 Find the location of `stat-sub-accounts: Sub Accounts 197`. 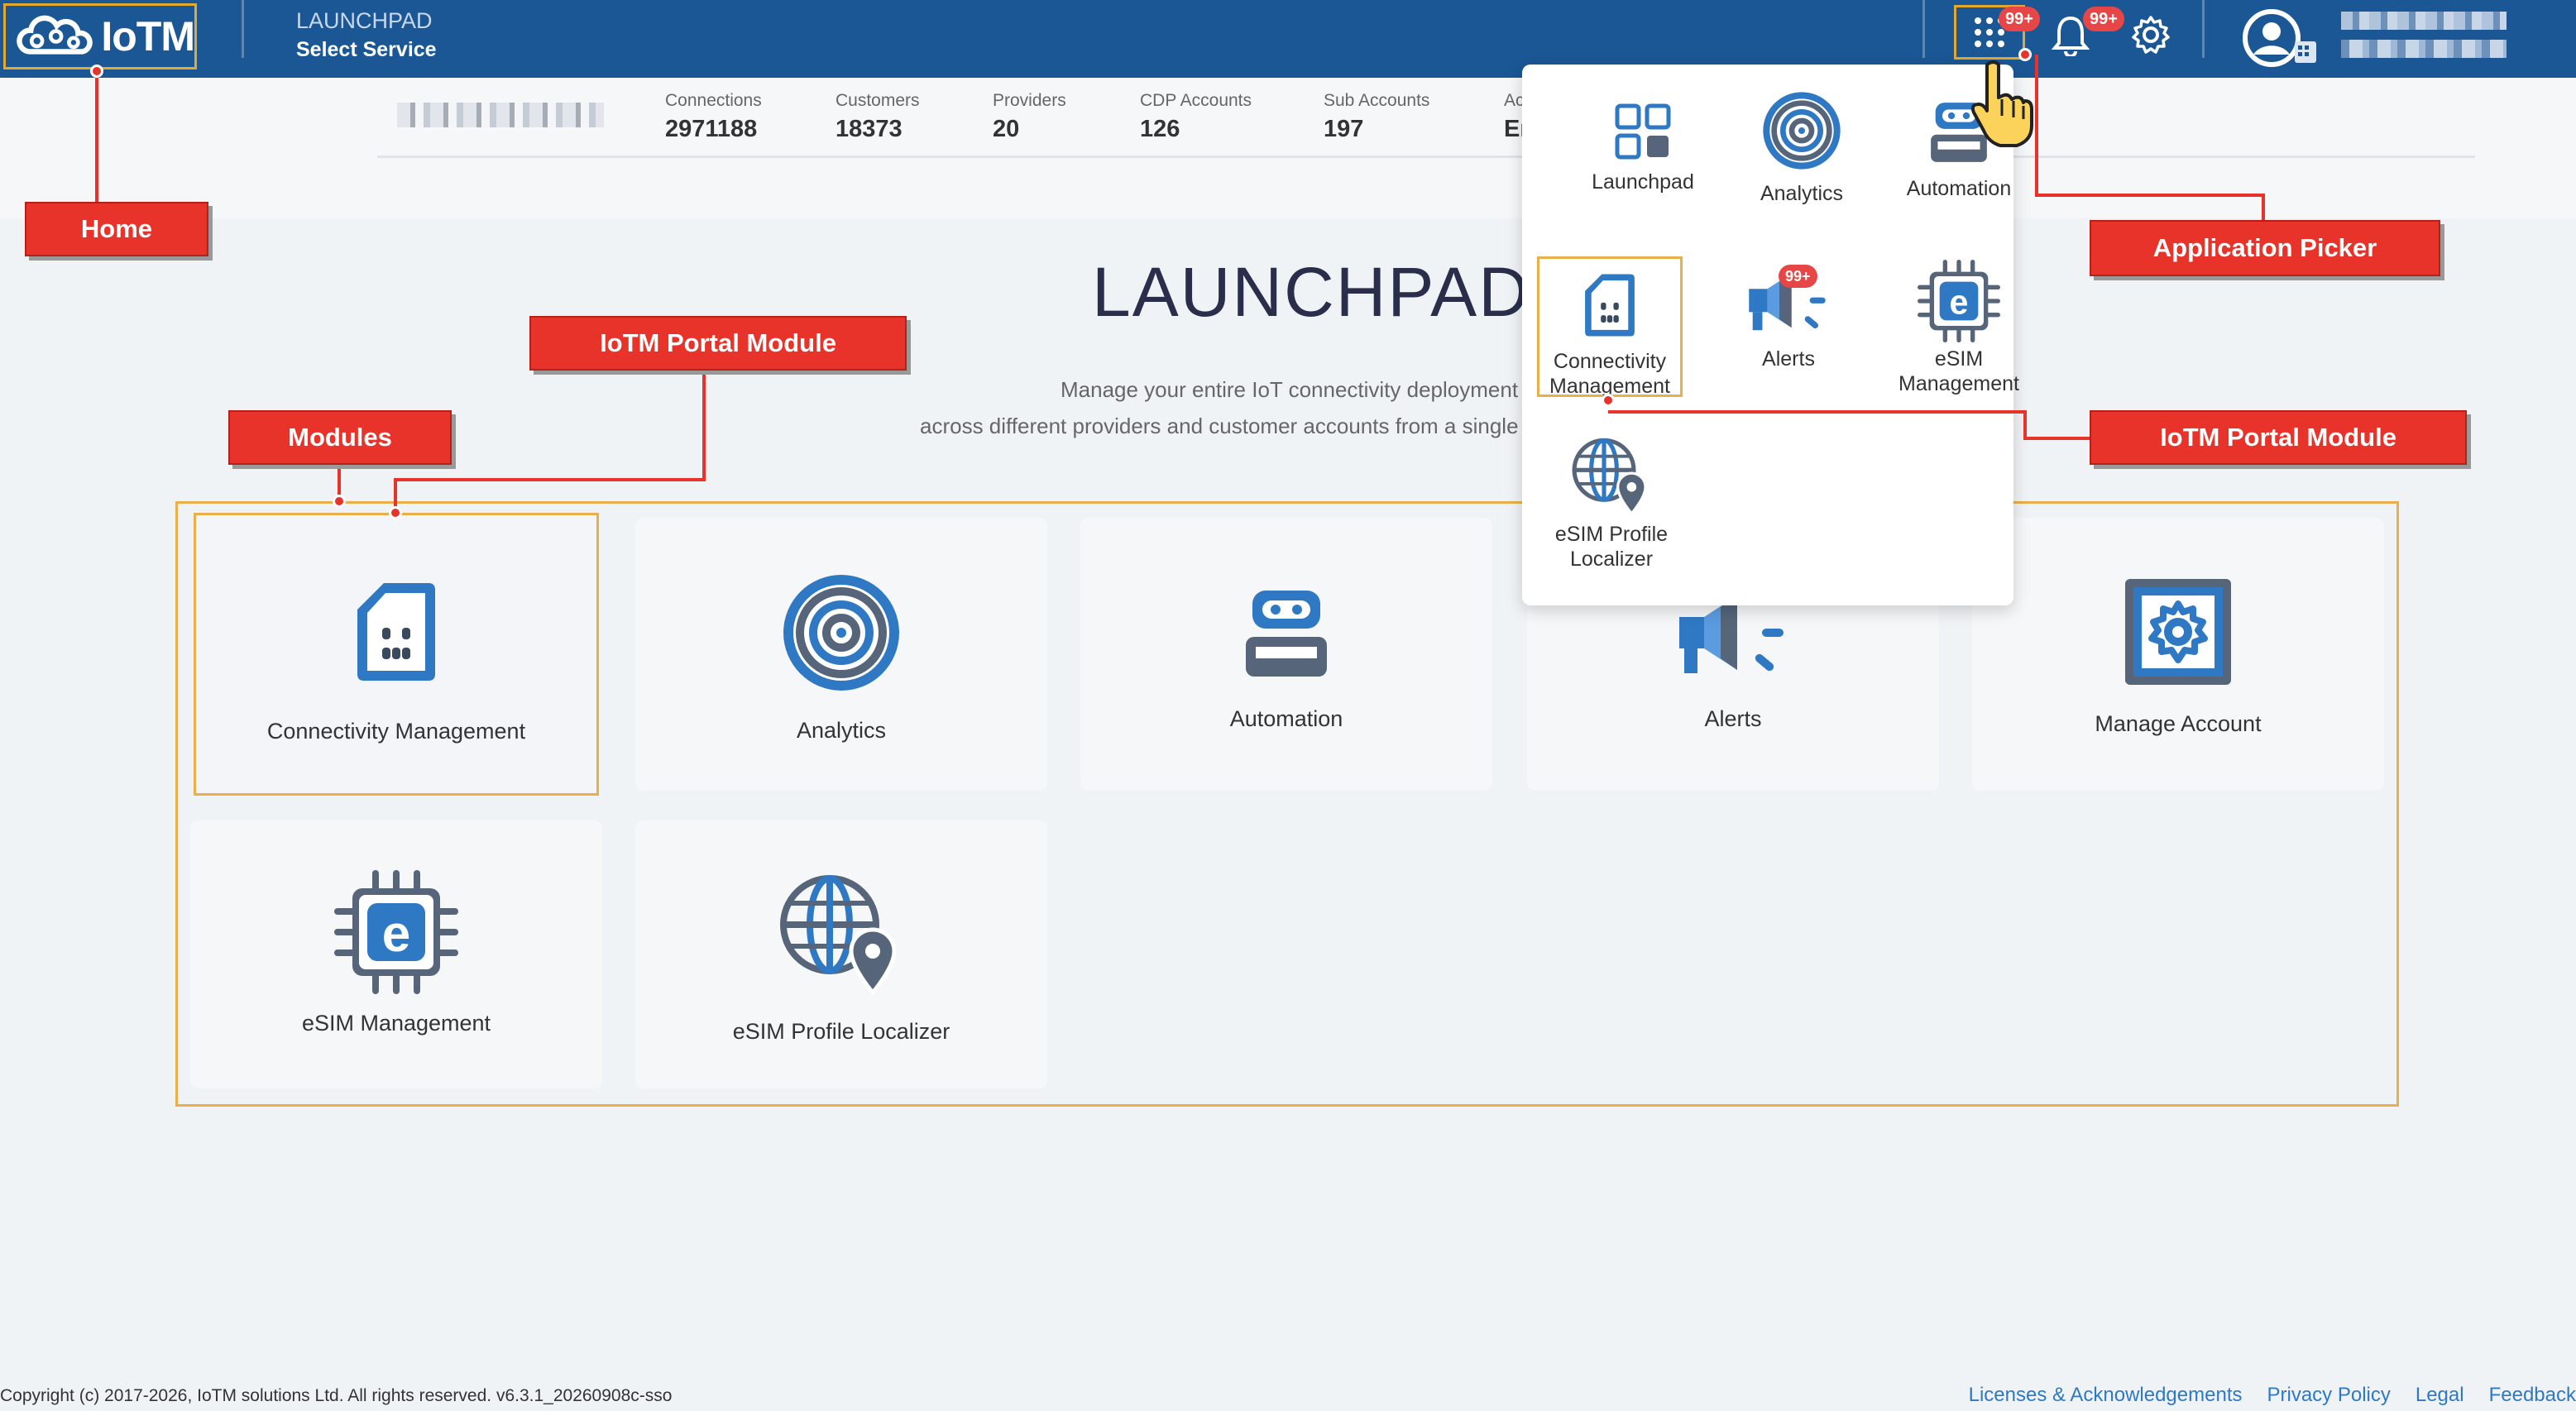

stat-sub-accounts: Sub Accounts 197 is located at coordinates (1377, 117).